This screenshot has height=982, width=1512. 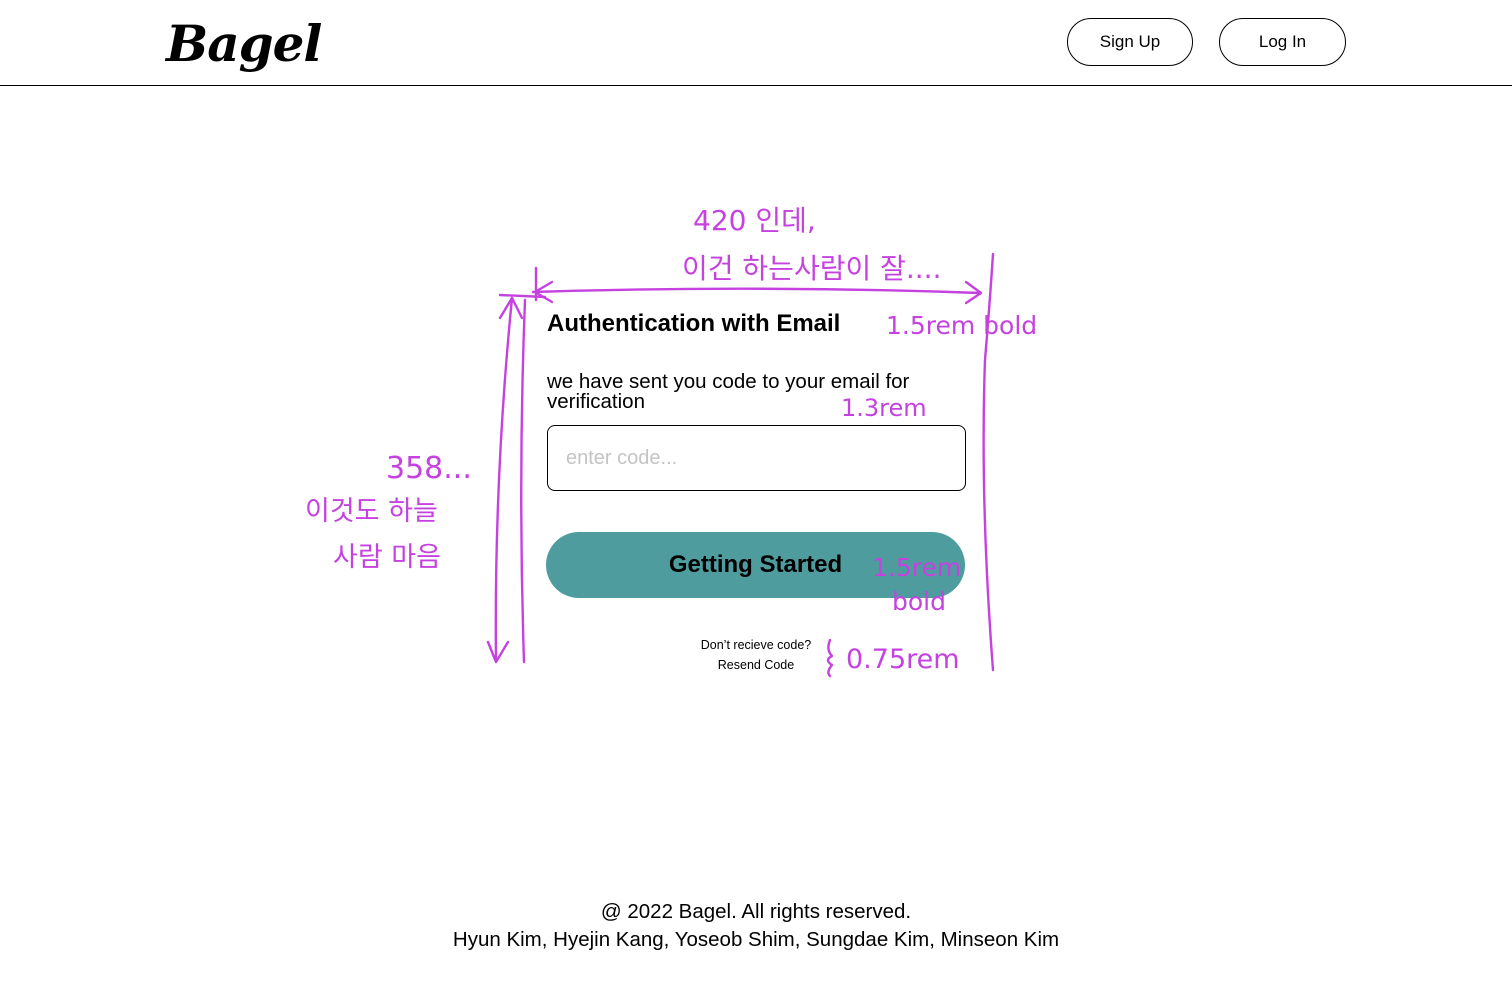 I want to click on left-guide-line, so click(x=523, y=481).